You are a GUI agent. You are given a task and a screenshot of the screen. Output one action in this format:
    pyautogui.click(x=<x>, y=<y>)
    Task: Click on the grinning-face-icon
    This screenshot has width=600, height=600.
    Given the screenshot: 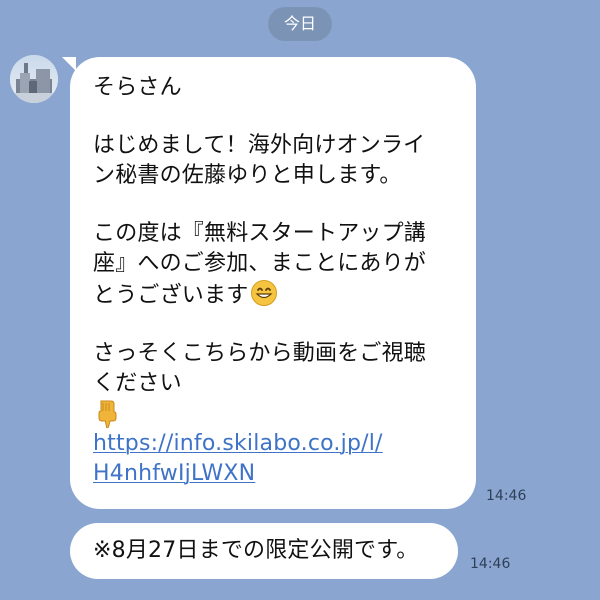 What is the action you would take?
    pyautogui.click(x=264, y=293)
    